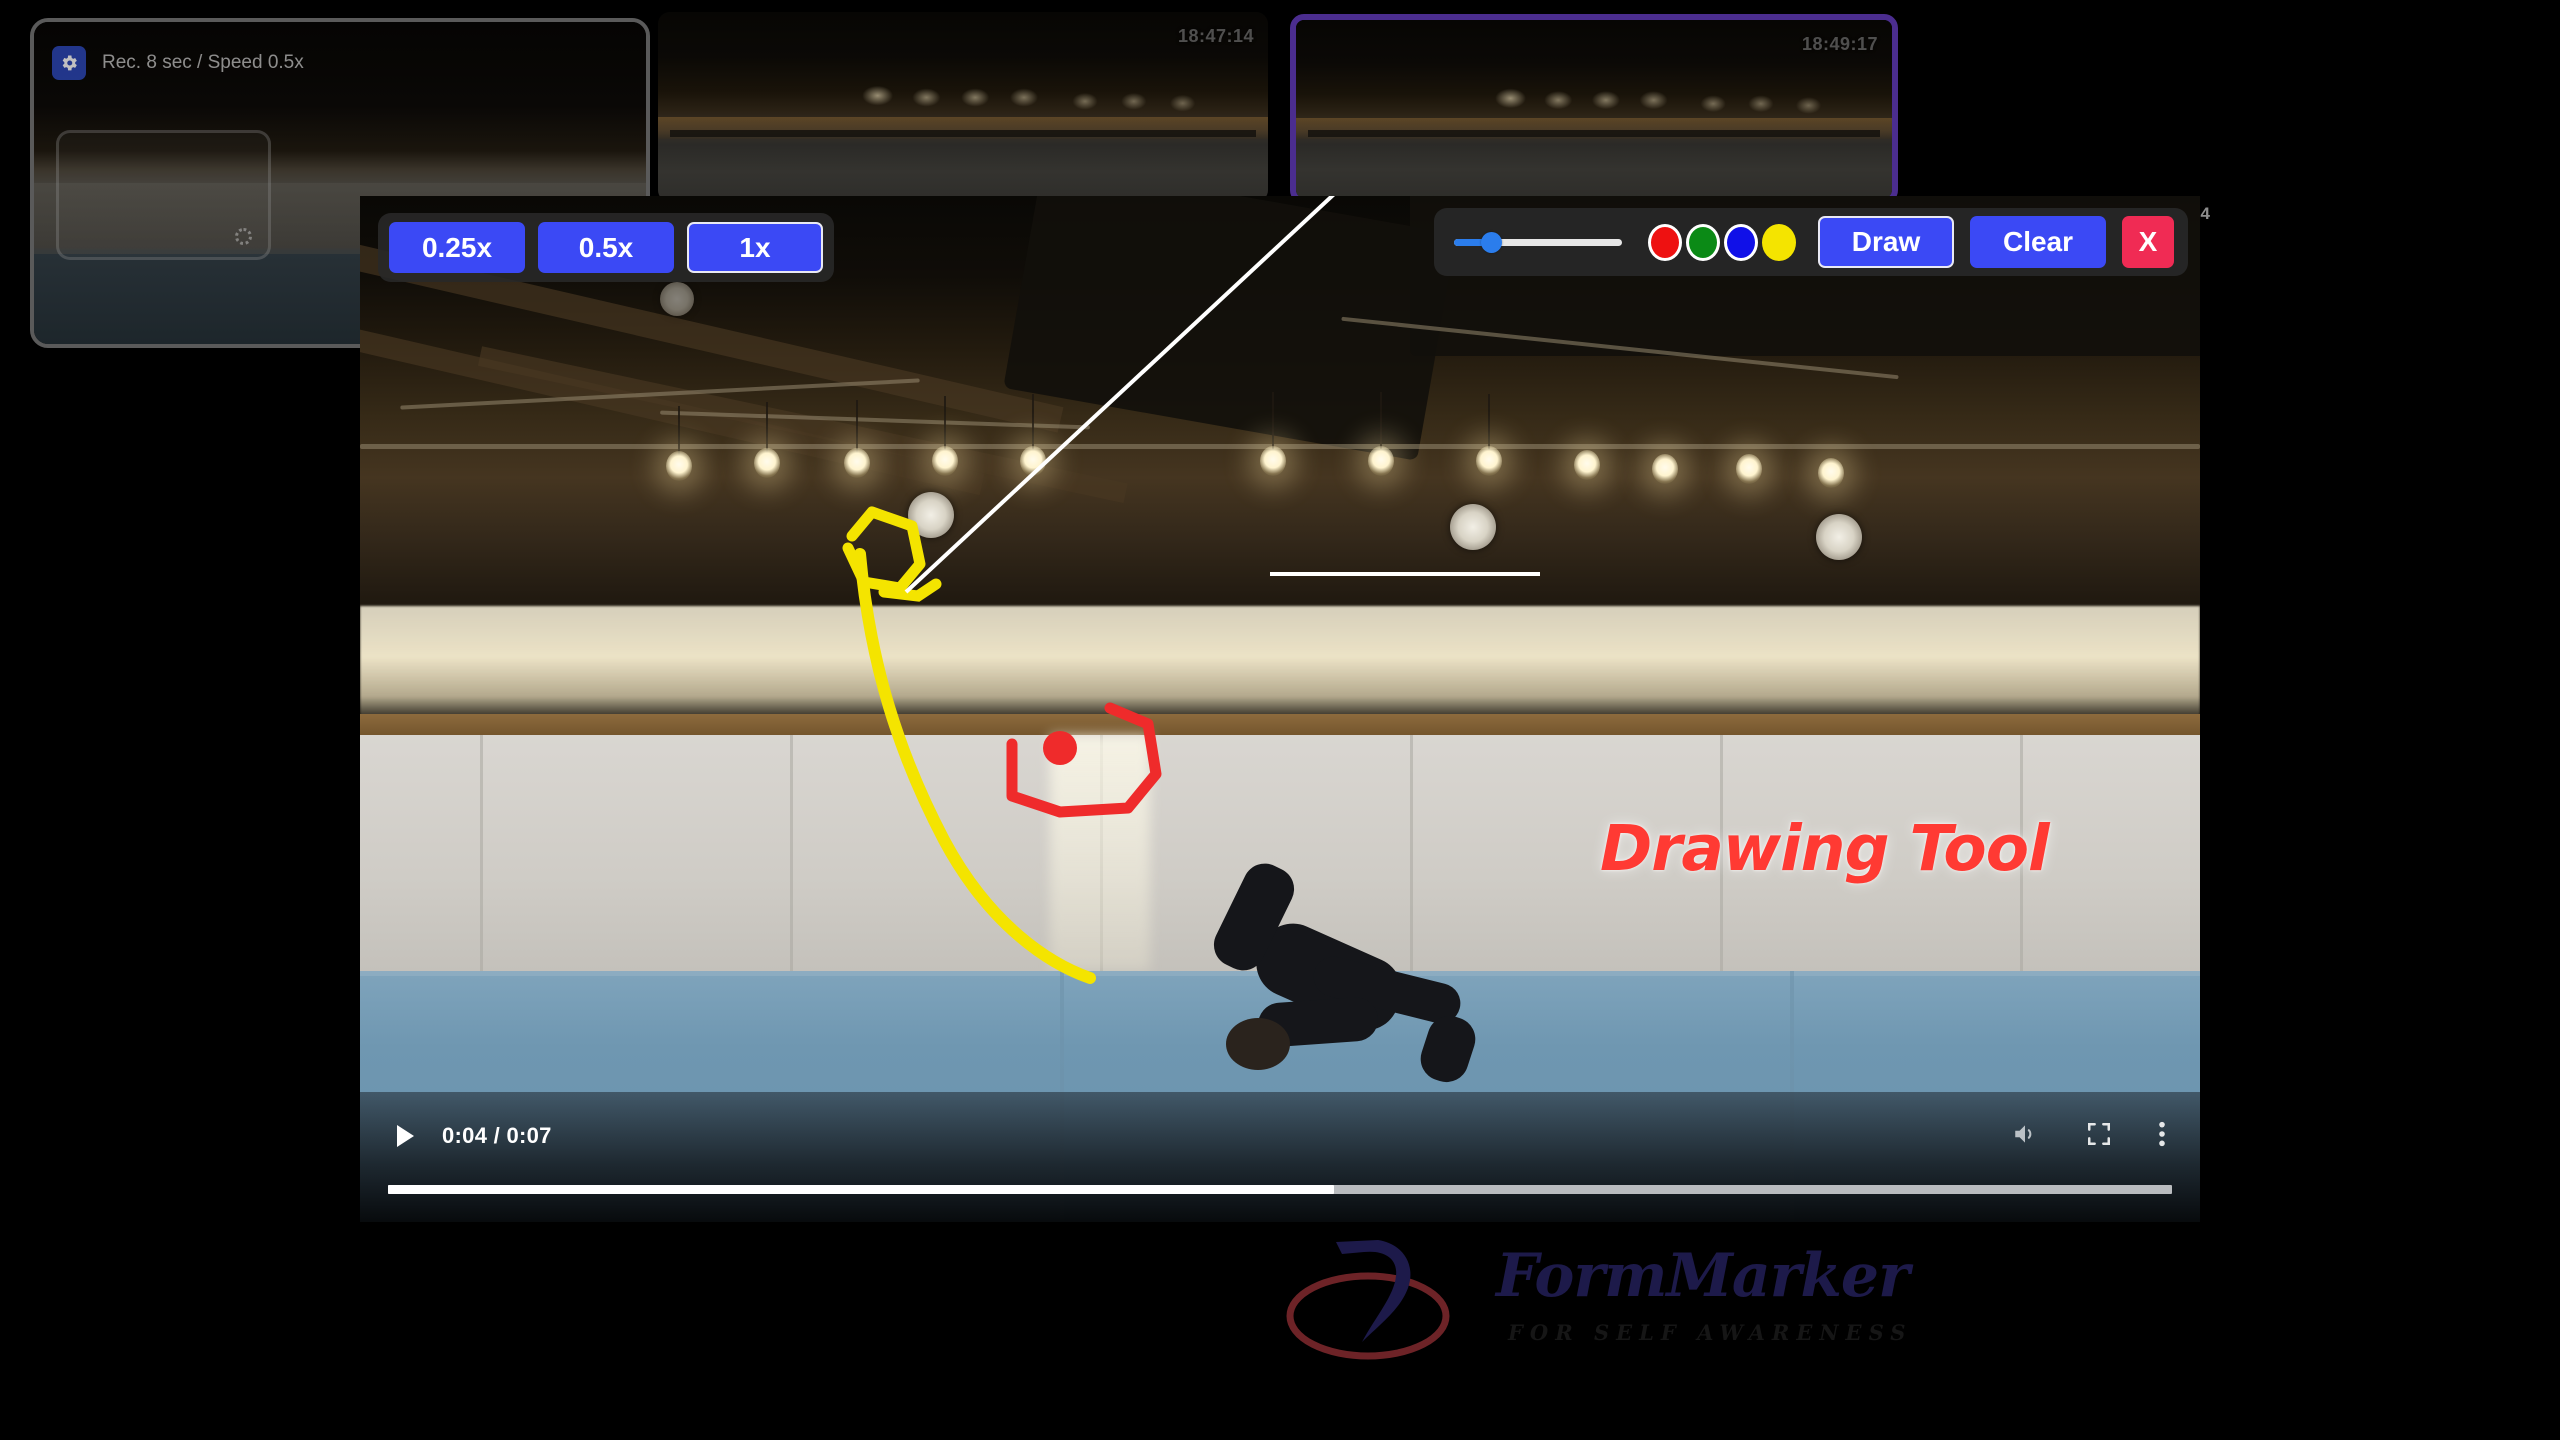  I want to click on recorder-status-label: Rec. 8 sec / Speed 0.5x, so click(203, 62).